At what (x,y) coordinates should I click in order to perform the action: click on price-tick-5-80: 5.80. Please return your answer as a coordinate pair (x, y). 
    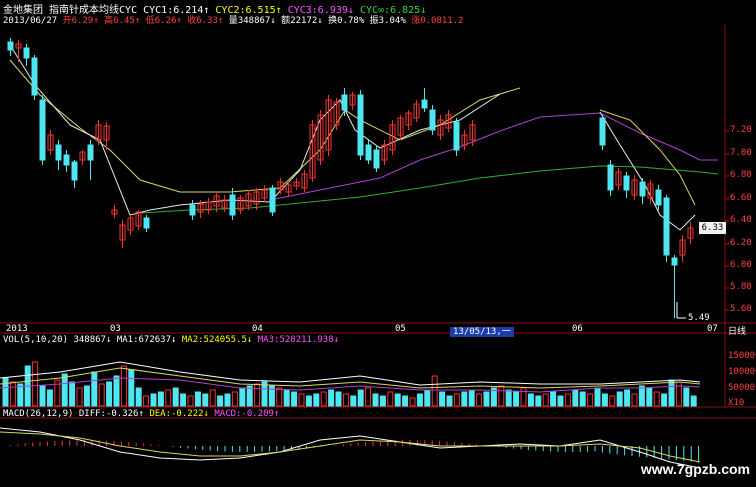
    Looking at the image, I should click on (741, 287).